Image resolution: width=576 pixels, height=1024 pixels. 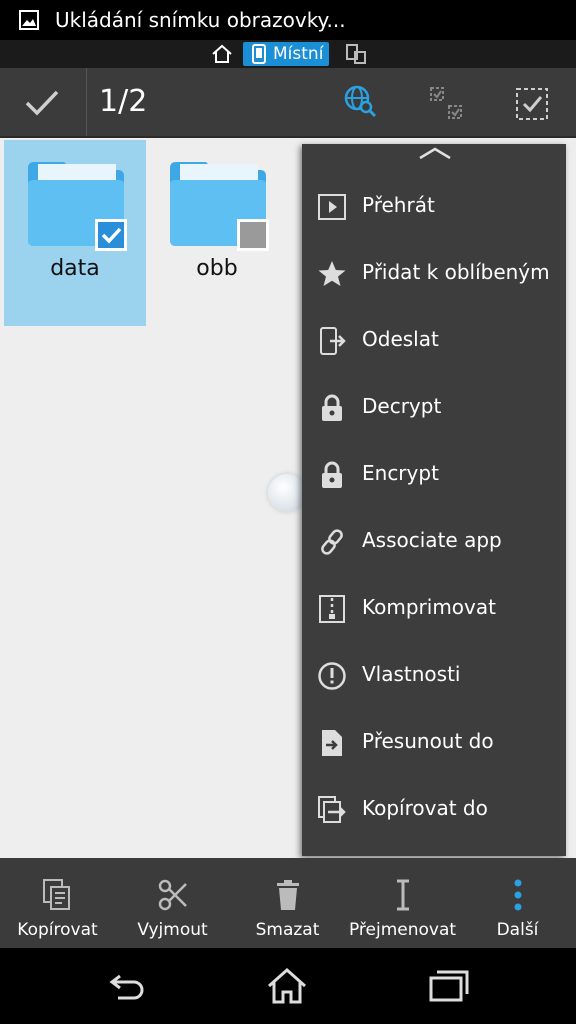 I want to click on menu-item-move-to: Přesunout do, so click(x=434, y=743).